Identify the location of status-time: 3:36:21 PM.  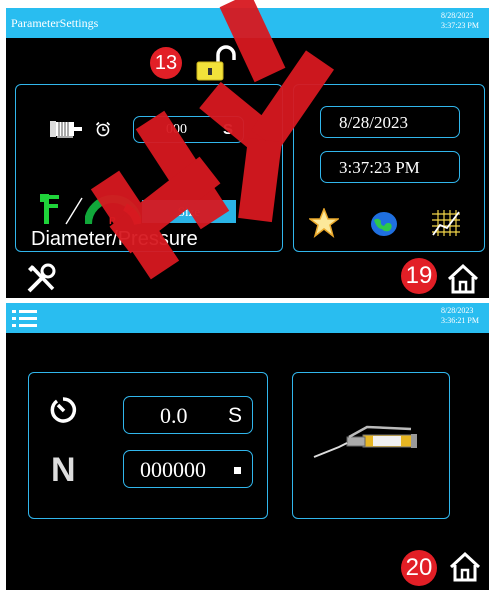
(459, 320).